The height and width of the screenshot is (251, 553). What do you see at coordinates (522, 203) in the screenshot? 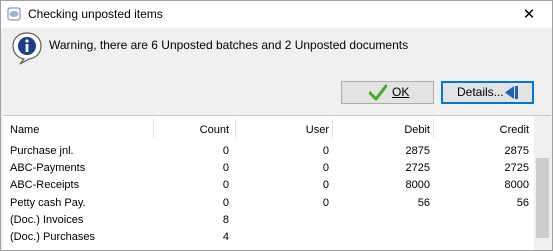
I see `cell-credit: 56` at bounding box center [522, 203].